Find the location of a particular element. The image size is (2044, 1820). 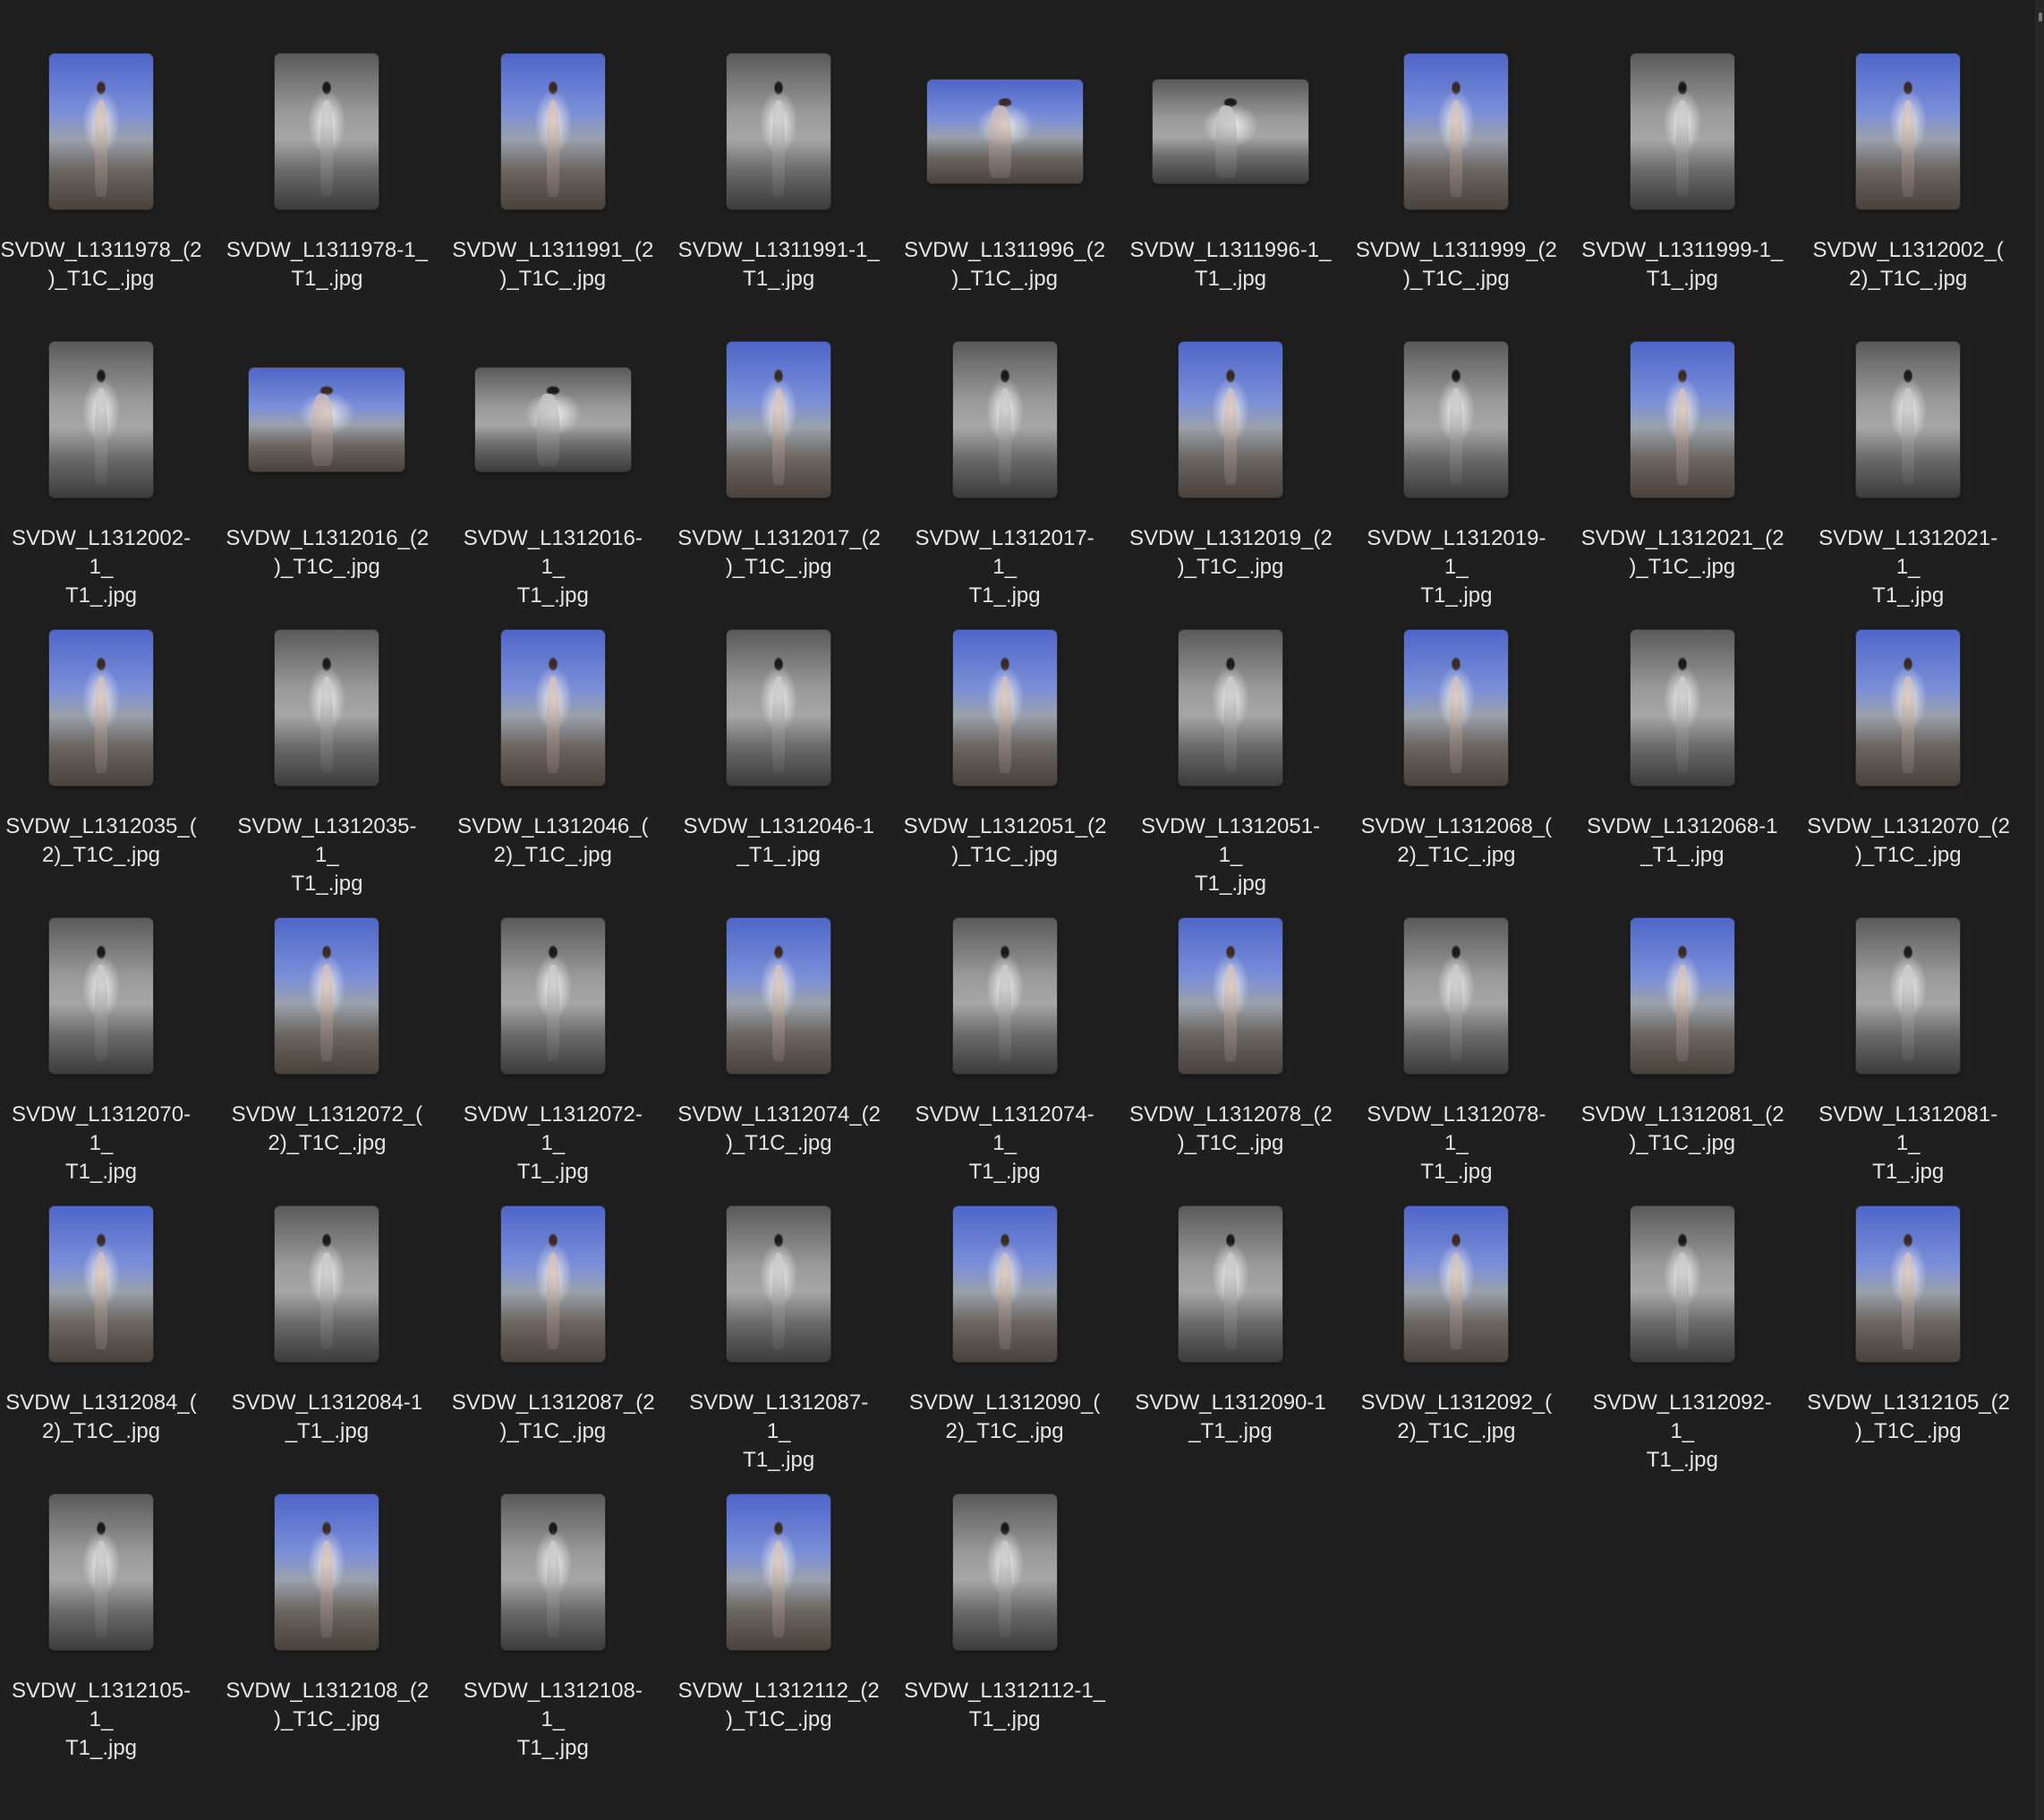

file-item: SVDW_L1312051-1_ T1_.jpg is located at coordinates (1242, 736).